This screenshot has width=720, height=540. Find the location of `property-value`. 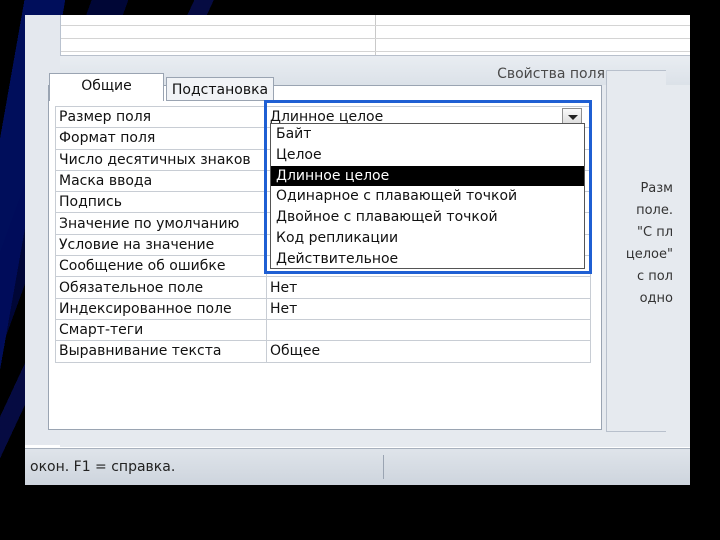

property-value is located at coordinates (428, 330).